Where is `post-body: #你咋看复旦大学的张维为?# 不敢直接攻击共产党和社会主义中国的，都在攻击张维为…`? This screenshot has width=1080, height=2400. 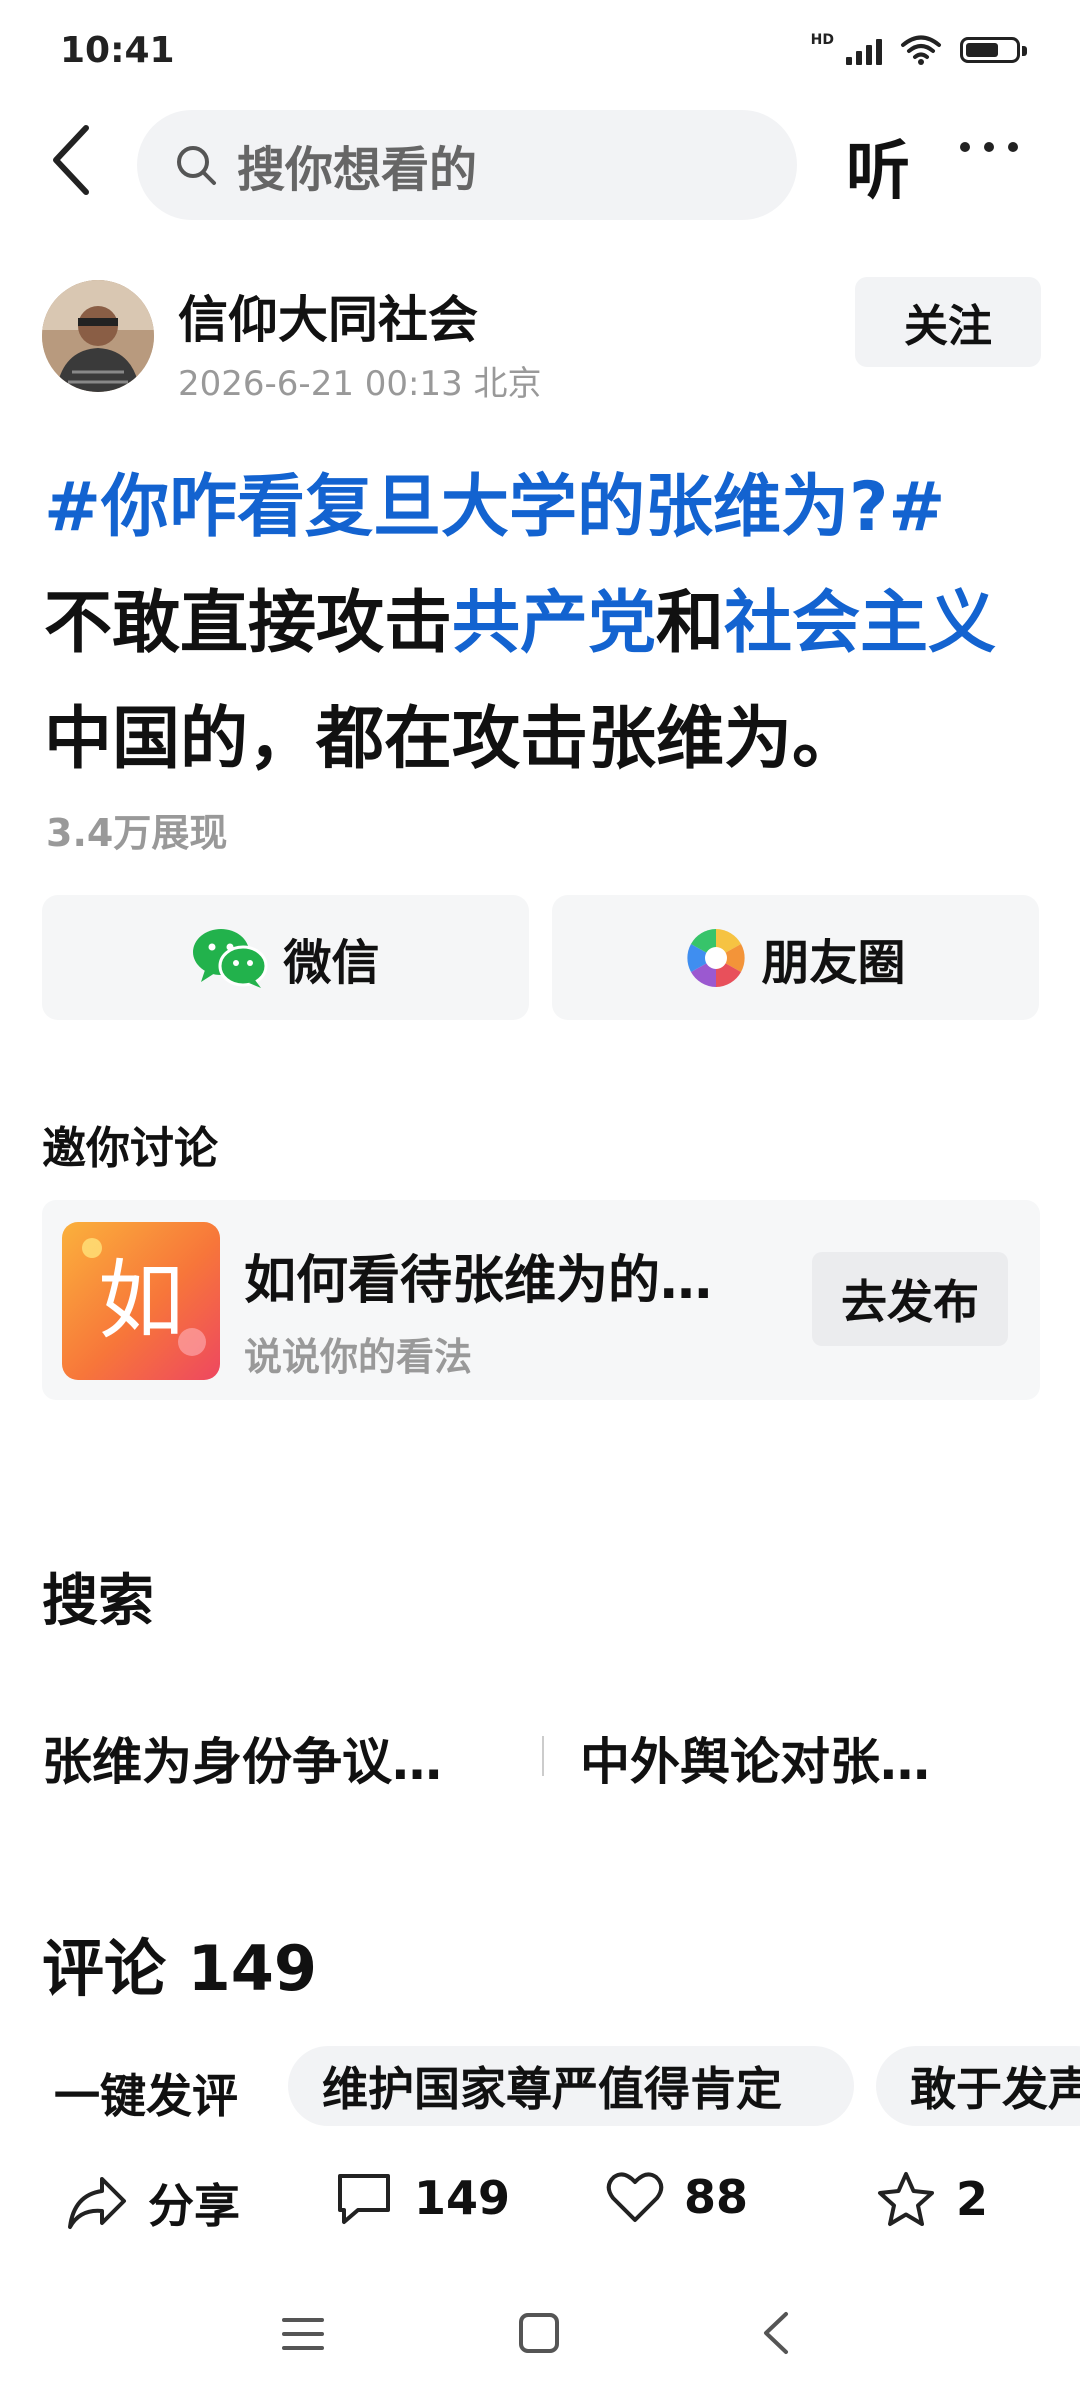
post-body: #你咋看复旦大学的张维为?# 不敢直接攻击共产党和社会主义中国的，都在攻击张维为… is located at coordinates (544, 624).